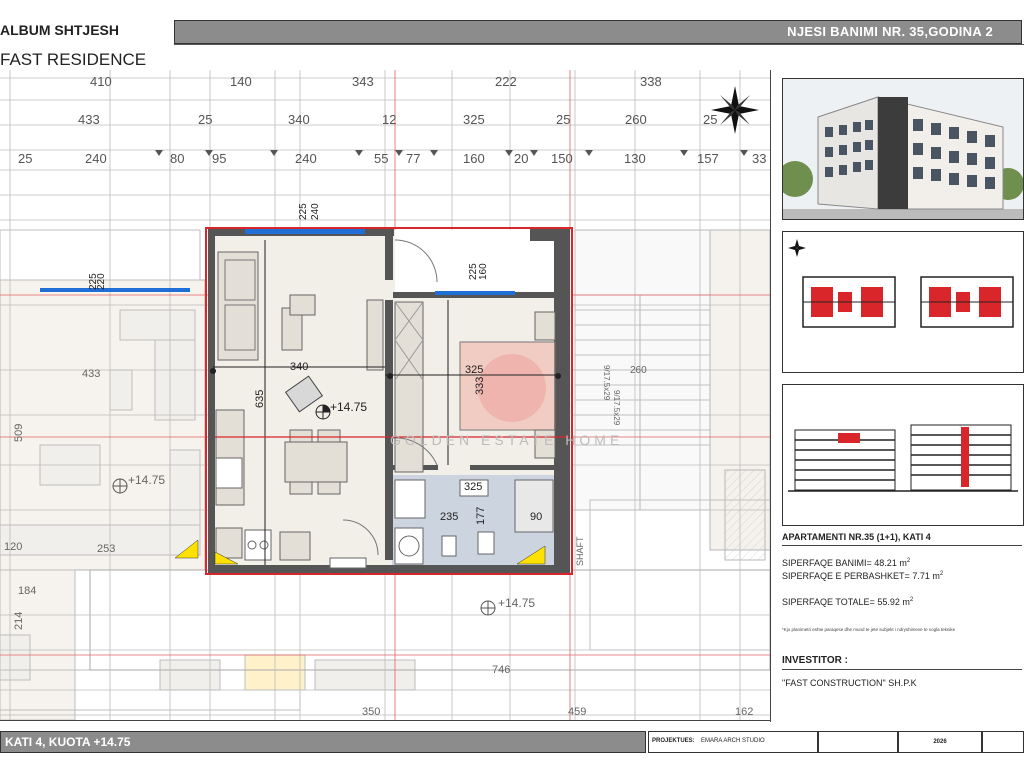 The image size is (1024, 768). Describe the element at coordinates (941, 574) in the screenshot. I see `common-unit-sup: 2` at that location.